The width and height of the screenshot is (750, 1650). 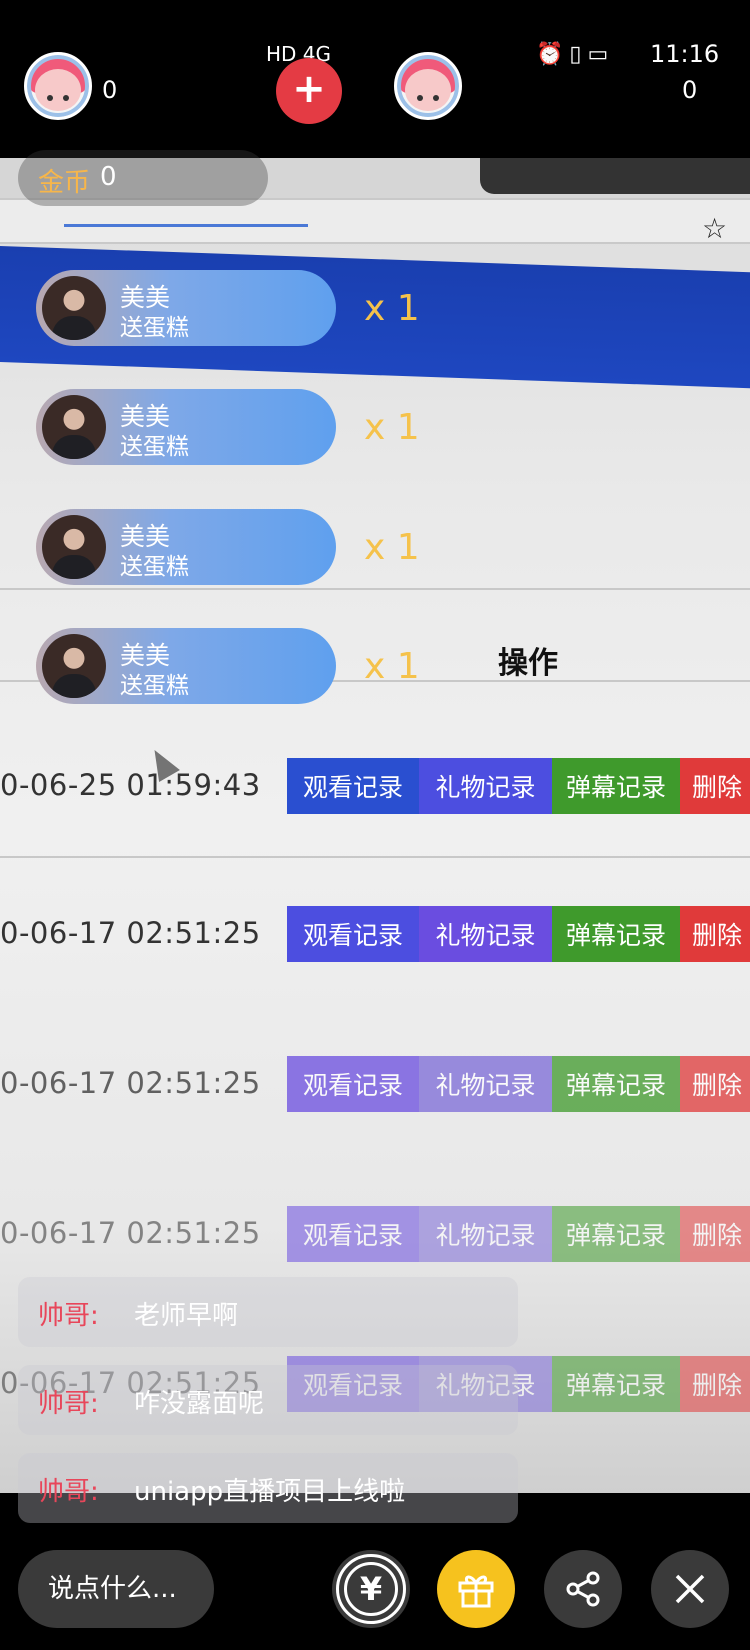 What do you see at coordinates (199, 1404) in the screenshot?
I see `chat-text: 咋没露面呢` at bounding box center [199, 1404].